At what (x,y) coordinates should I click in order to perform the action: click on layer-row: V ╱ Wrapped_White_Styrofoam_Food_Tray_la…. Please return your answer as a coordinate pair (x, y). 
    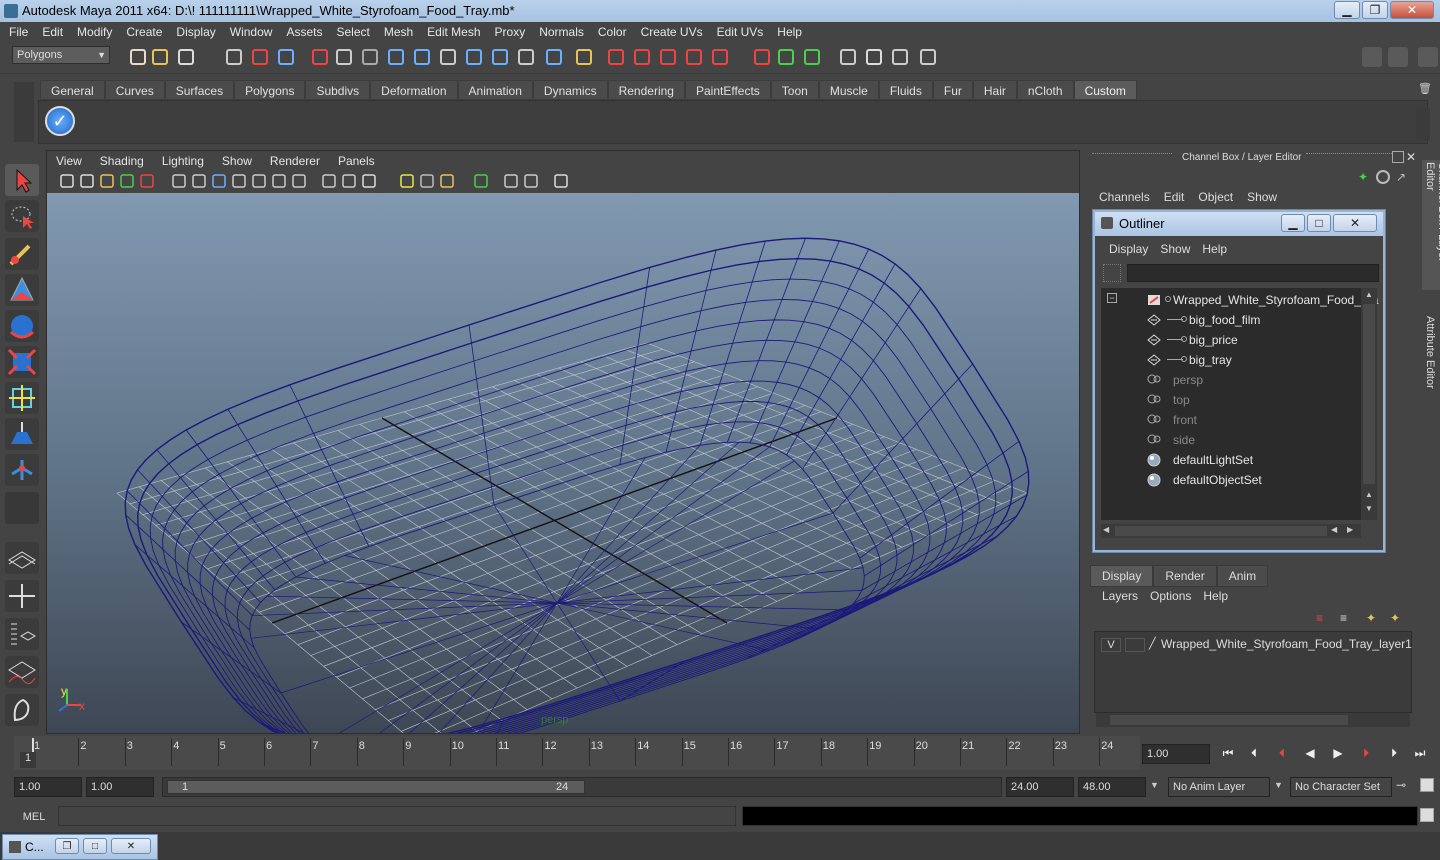
    Looking at the image, I should click on (1254, 645).